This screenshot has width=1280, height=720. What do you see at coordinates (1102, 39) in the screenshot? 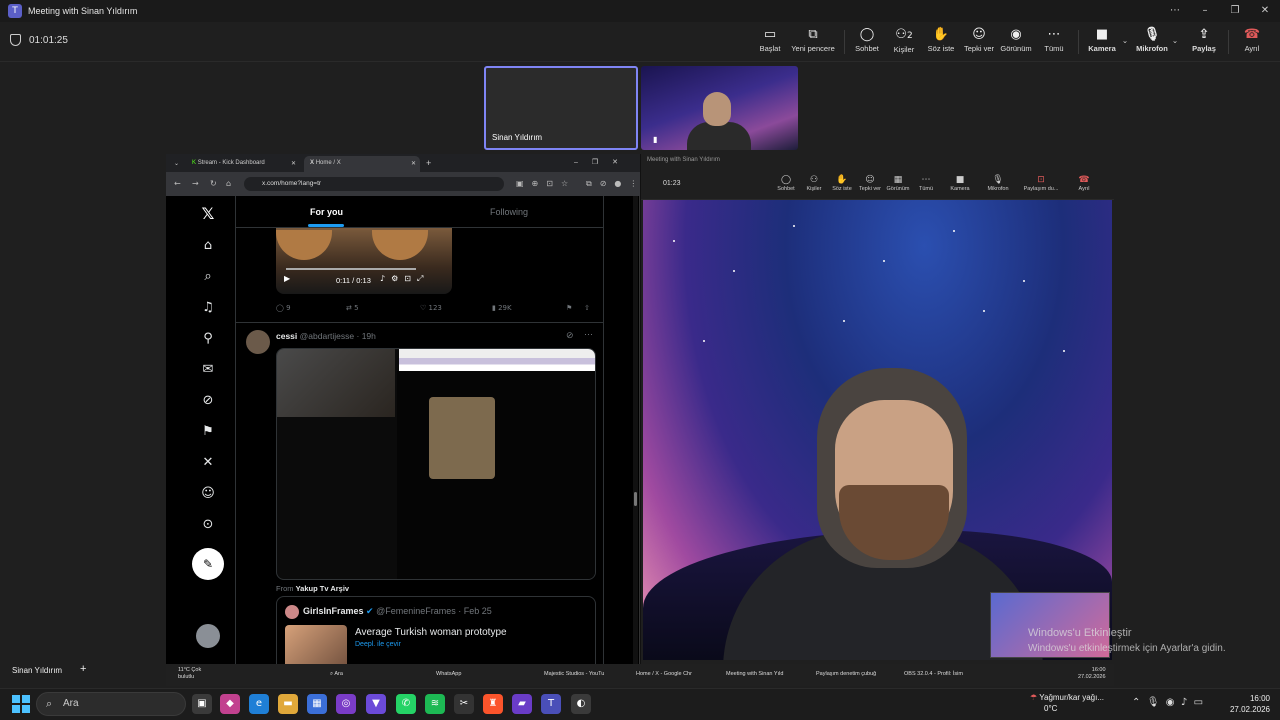
I see `camera-button: ■ Kamera` at bounding box center [1102, 39].